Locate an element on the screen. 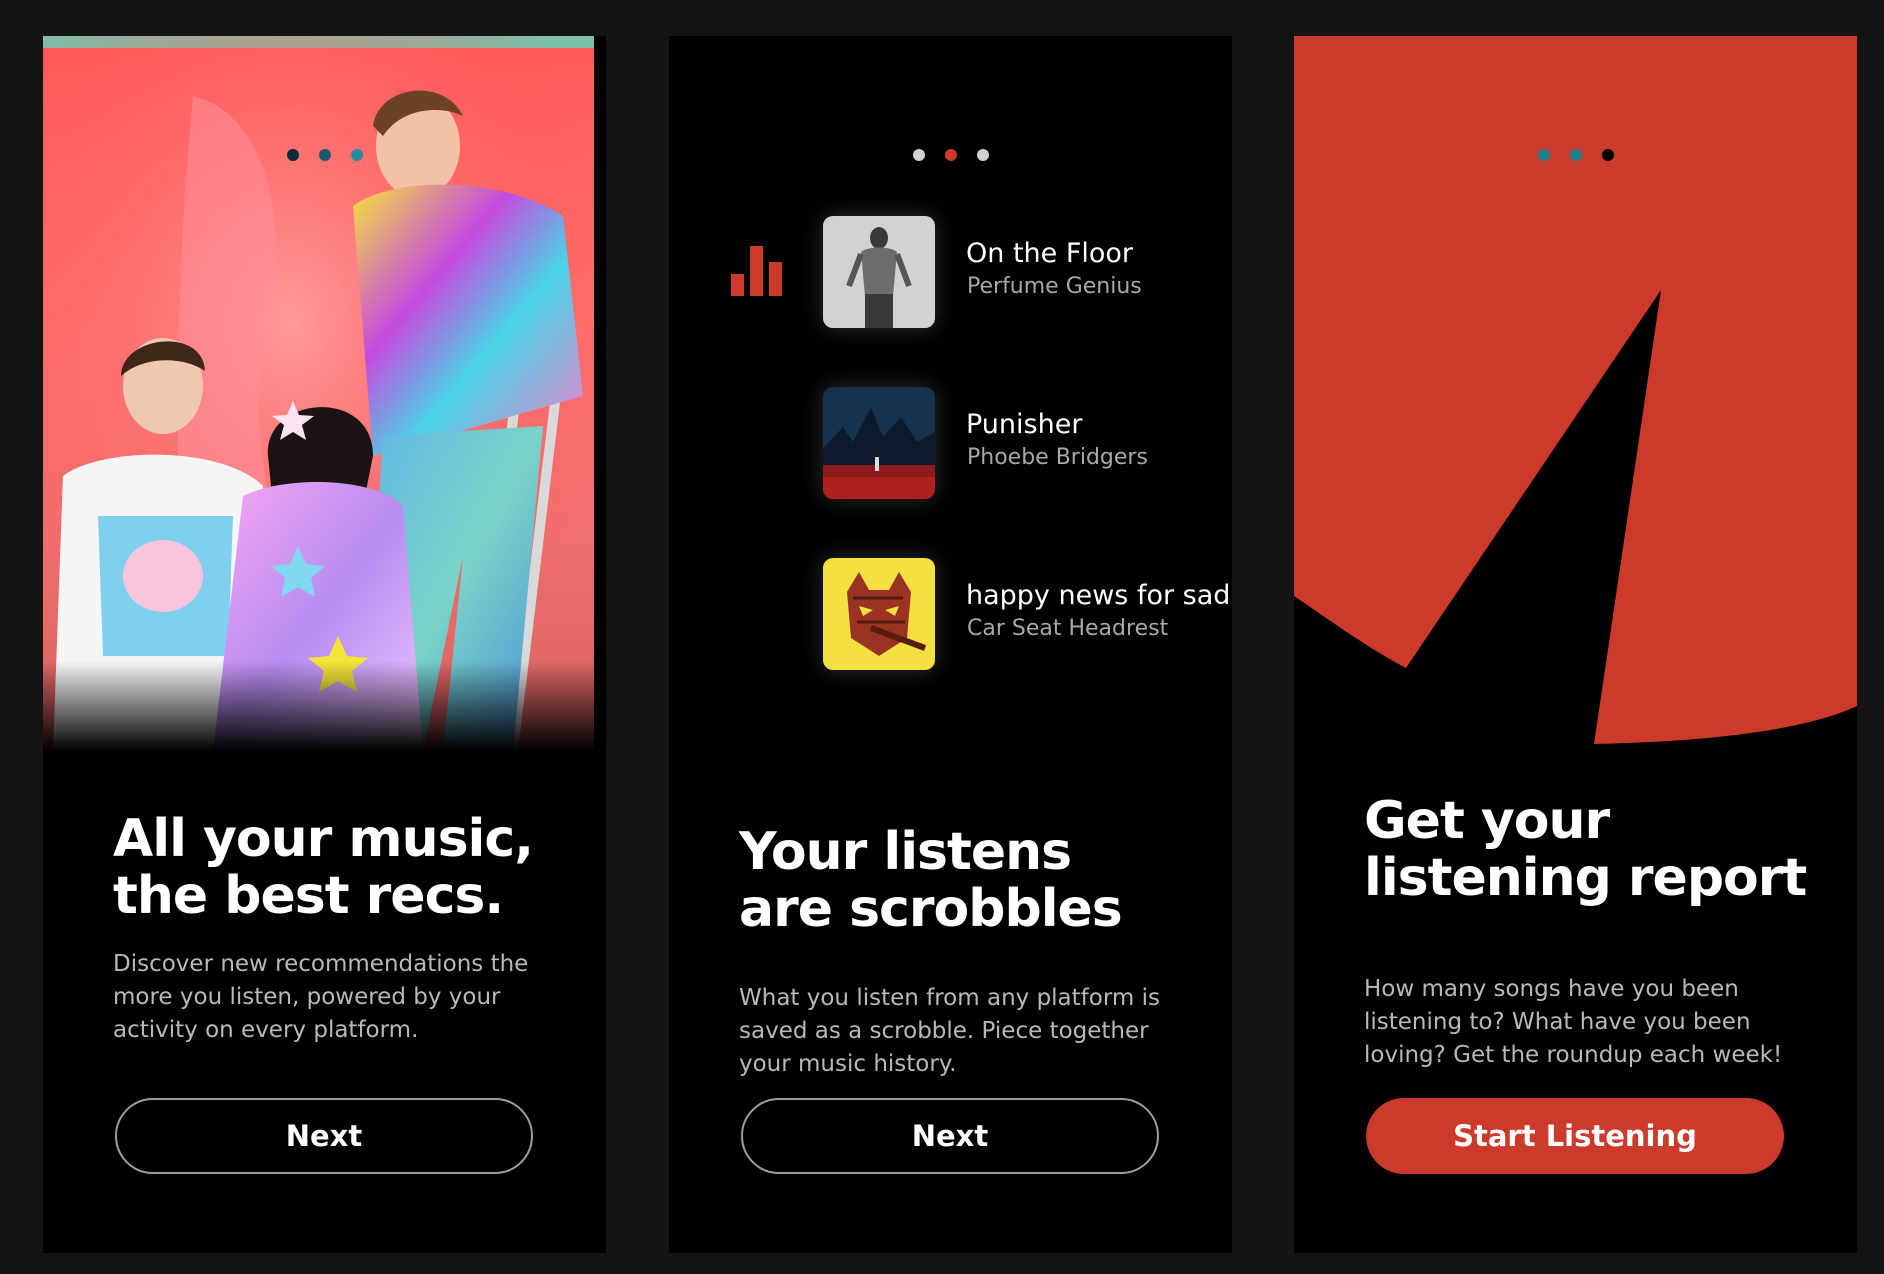 The height and width of the screenshot is (1274, 1884). album-cover-happy-news is located at coordinates (879, 614).